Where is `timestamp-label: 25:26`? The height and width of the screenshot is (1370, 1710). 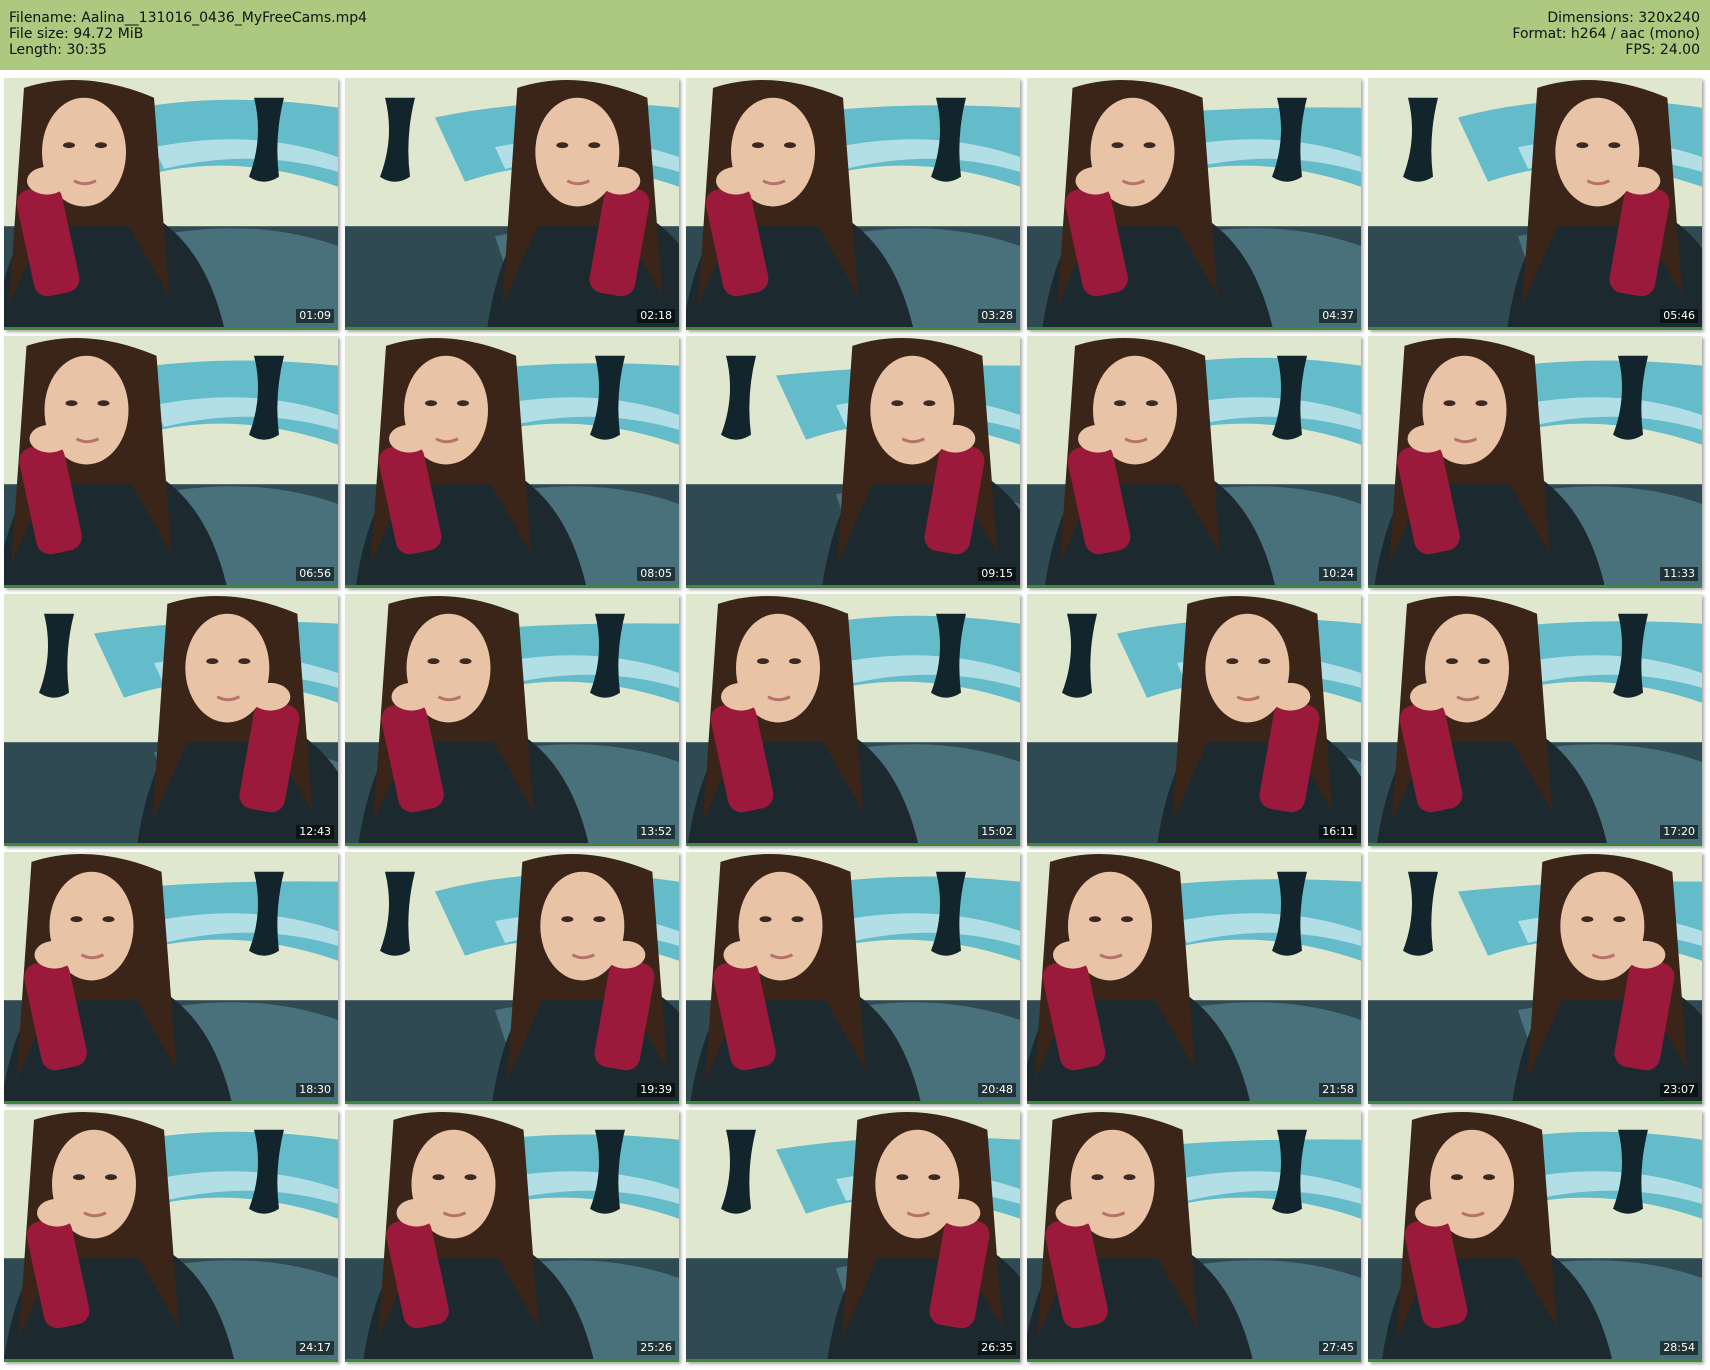 timestamp-label: 25:26 is located at coordinates (656, 1348).